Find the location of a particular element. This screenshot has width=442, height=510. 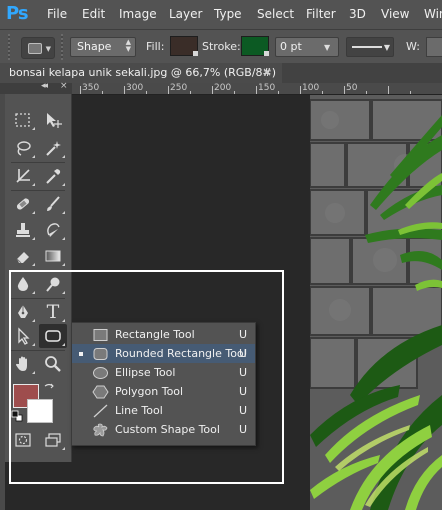

tool-preset-picker: ▼ is located at coordinates (38, 48).